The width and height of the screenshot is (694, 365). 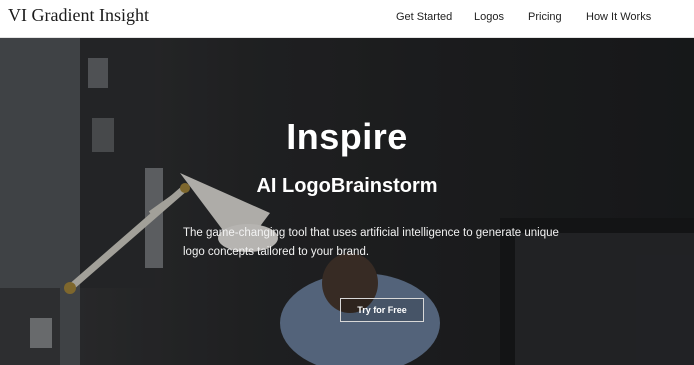 What do you see at coordinates (424, 17) in the screenshot?
I see `nav-get-started: Get Started` at bounding box center [424, 17].